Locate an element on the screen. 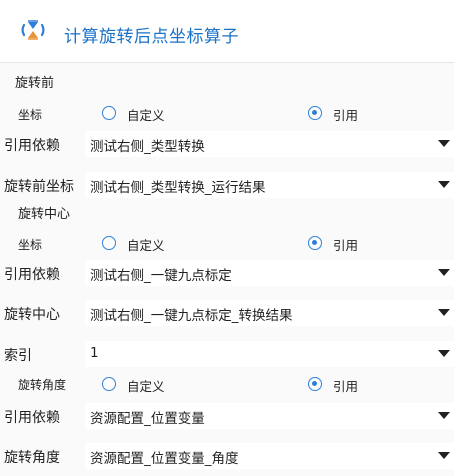 This screenshot has height=476, width=454. rotation-angle-label: 旋转角度 is located at coordinates (32, 458).